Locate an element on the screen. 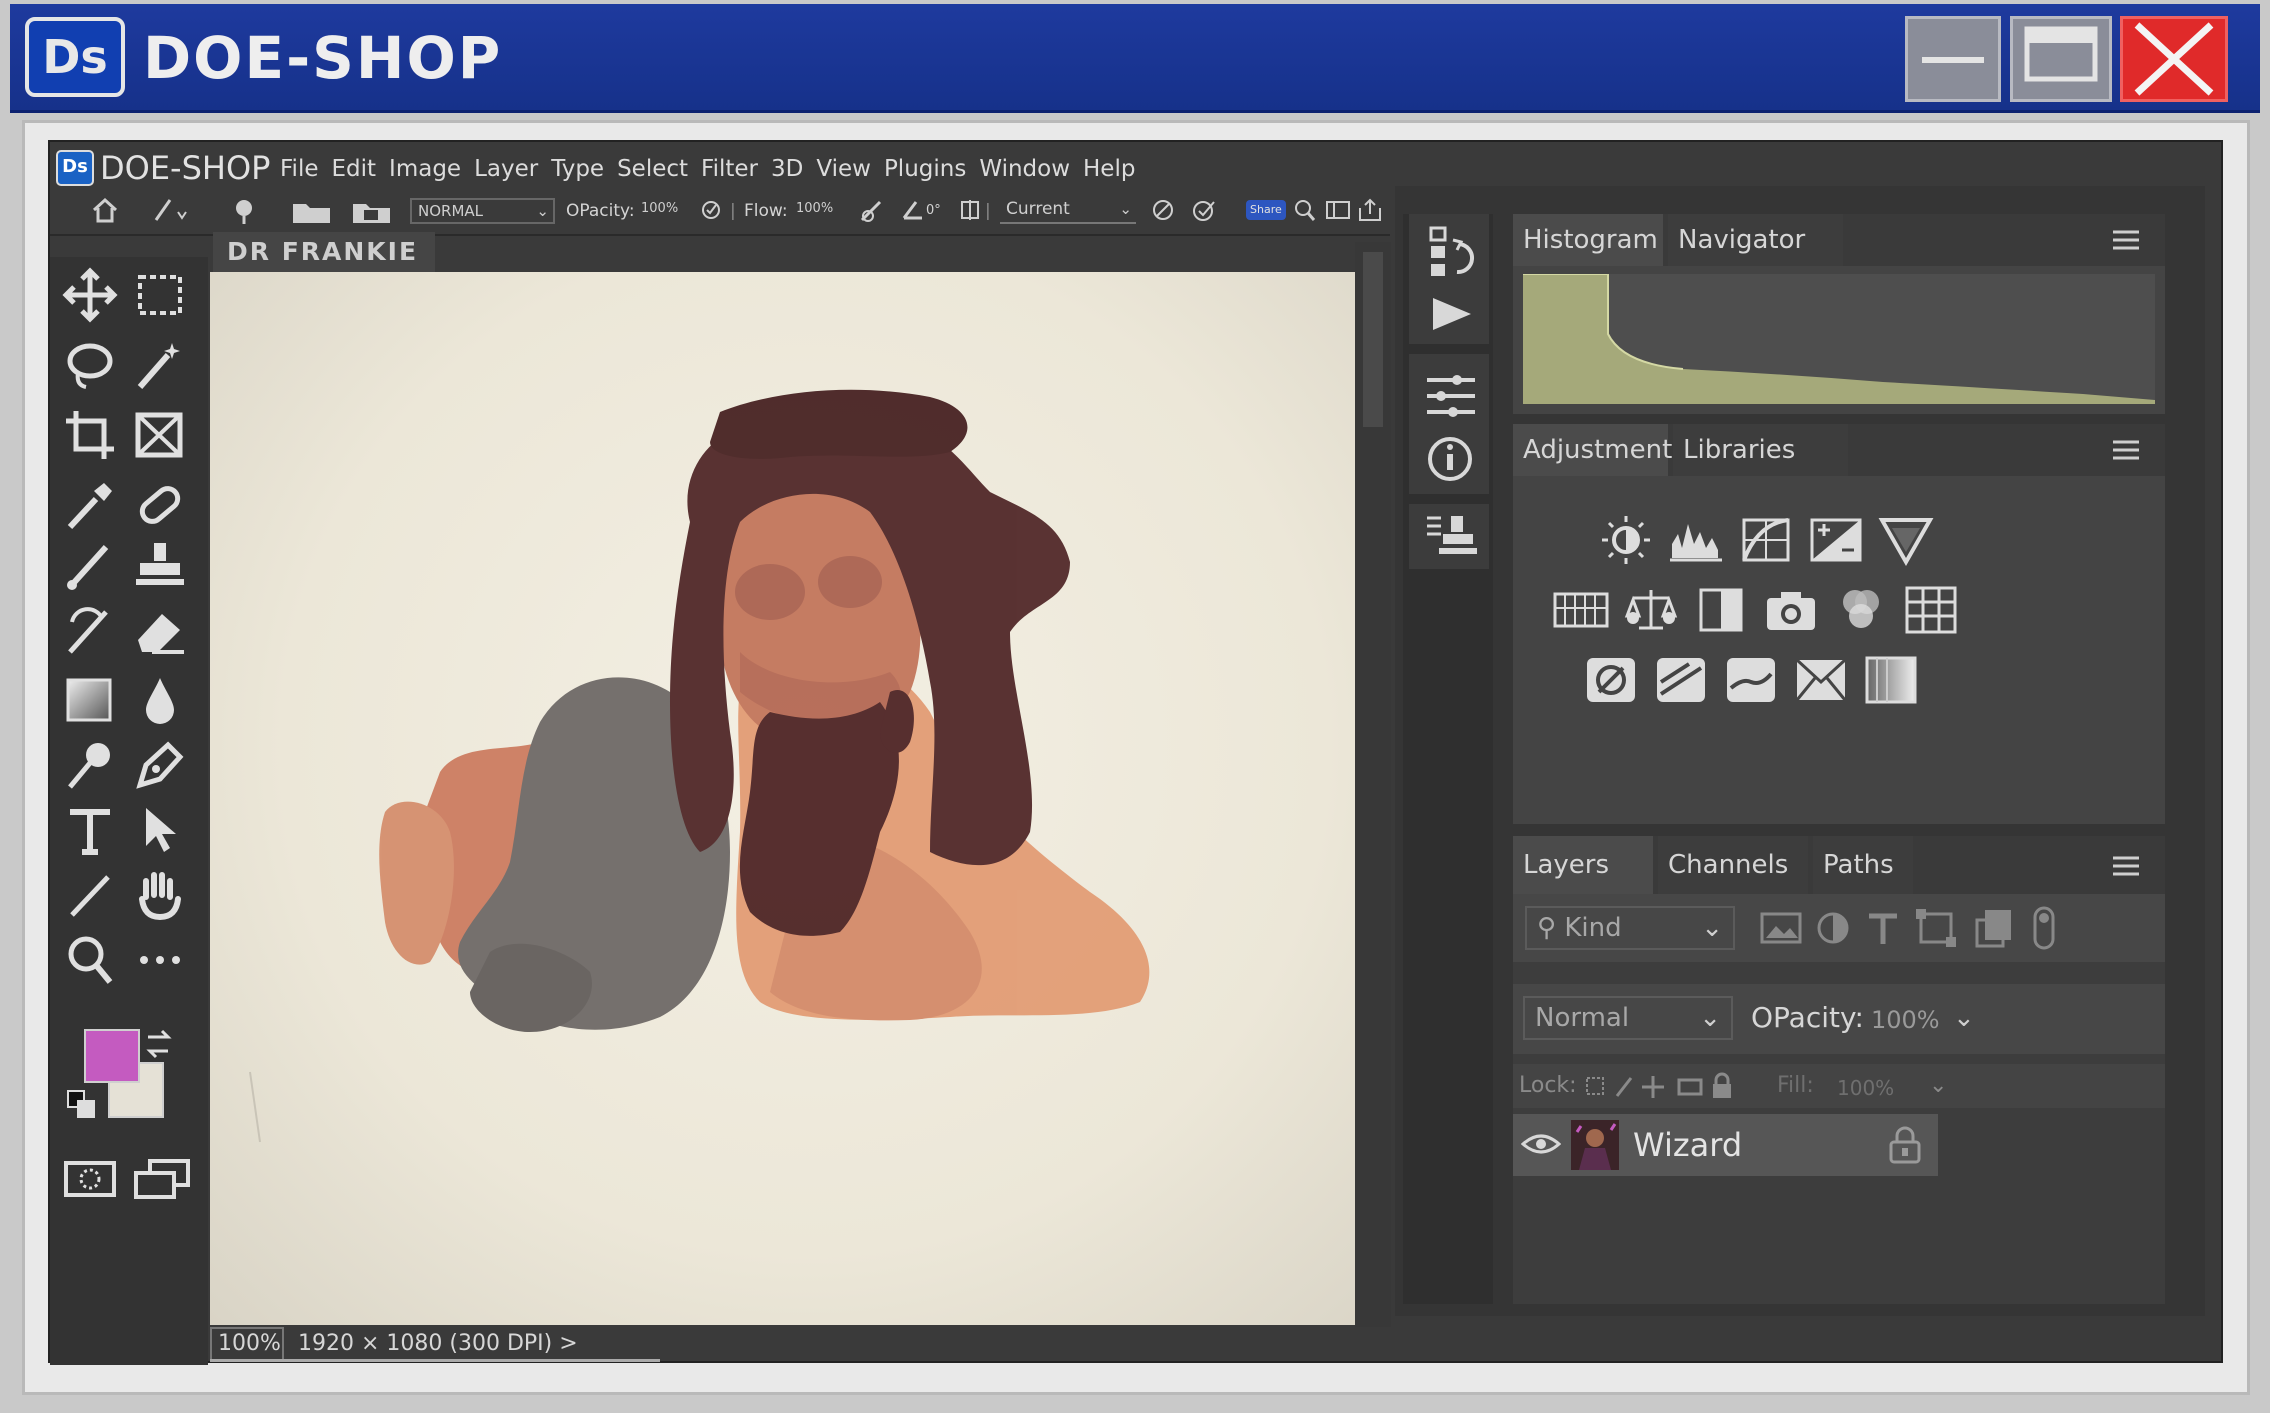 Image resolution: width=2270 pixels, height=1413 pixels. filter-shape-icon is located at coordinates (1936, 928).